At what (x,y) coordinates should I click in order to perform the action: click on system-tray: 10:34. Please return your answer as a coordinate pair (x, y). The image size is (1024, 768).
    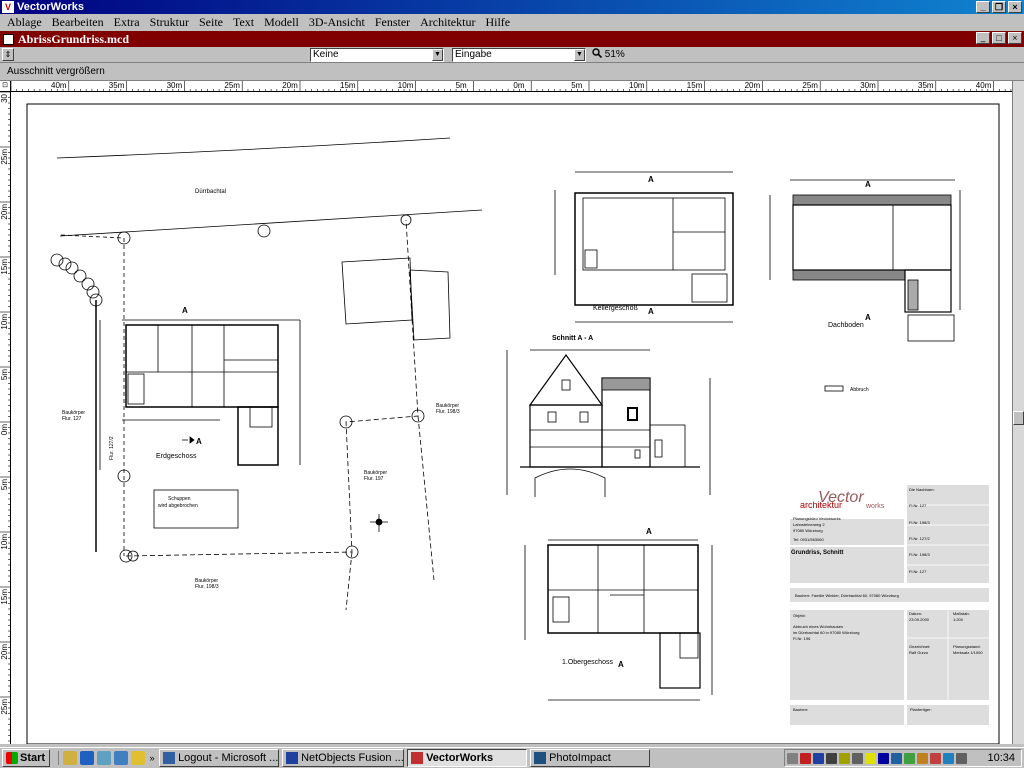
    Looking at the image, I should click on (903, 758).